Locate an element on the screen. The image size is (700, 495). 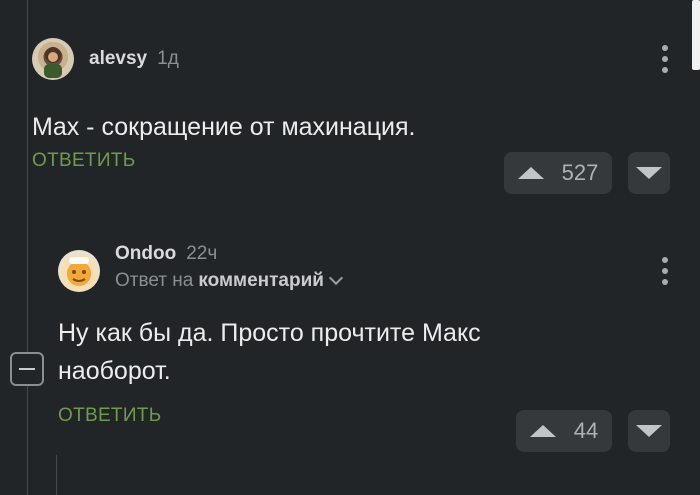
upvote-button: 44 is located at coordinates (564, 431).